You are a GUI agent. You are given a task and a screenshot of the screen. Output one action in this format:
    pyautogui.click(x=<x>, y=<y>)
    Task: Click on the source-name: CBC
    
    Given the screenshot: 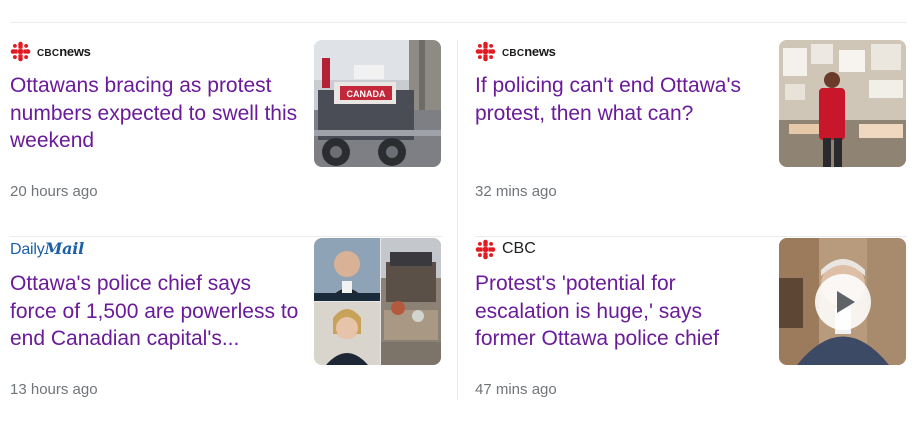 What is the action you would take?
    pyautogui.click(x=519, y=248)
    